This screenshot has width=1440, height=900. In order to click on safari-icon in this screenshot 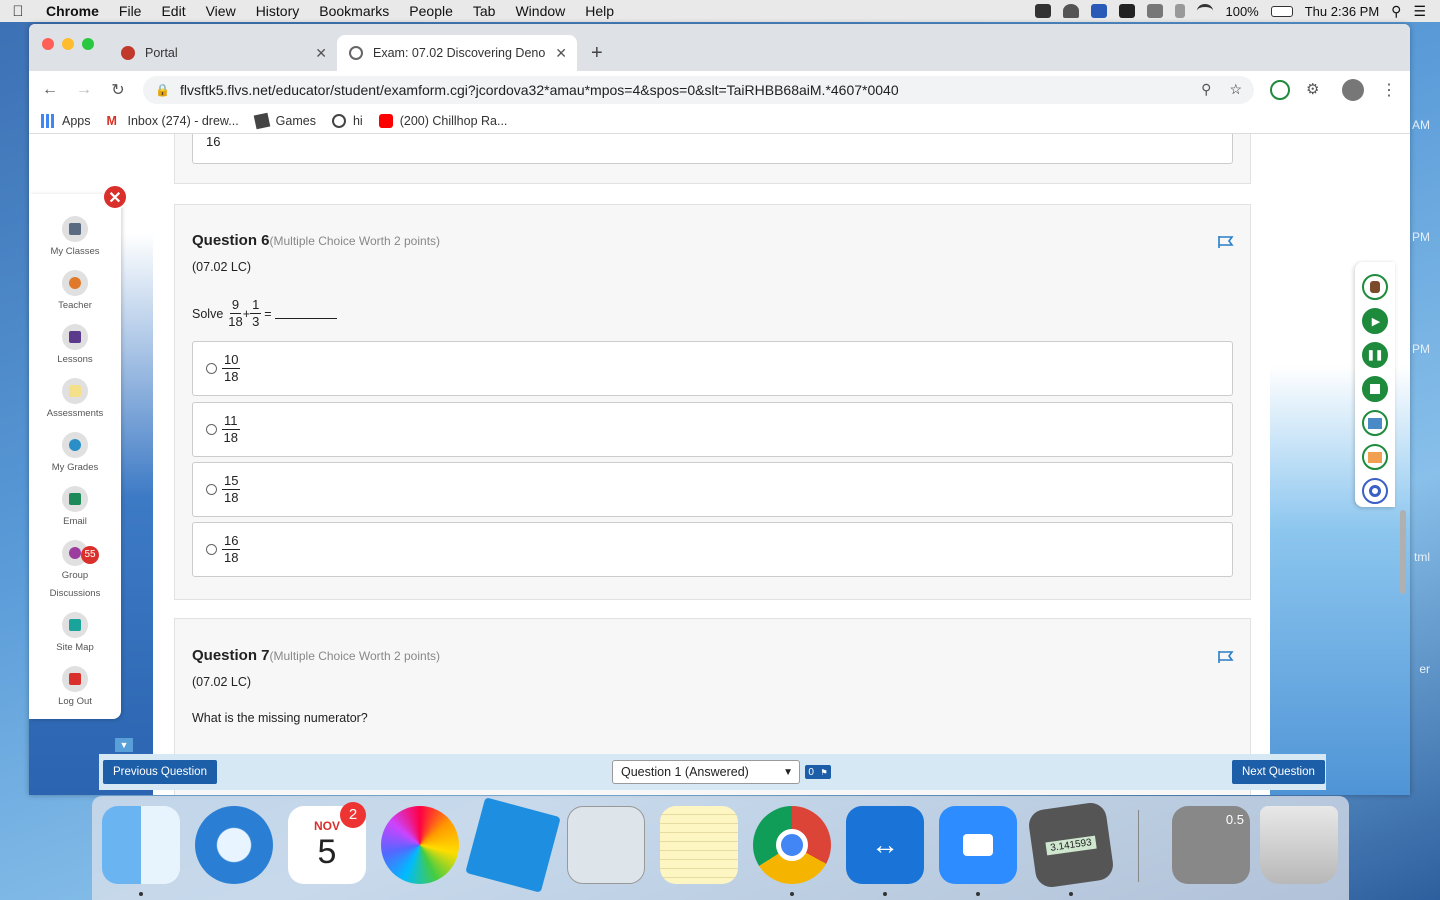, I will do `click(234, 845)`.